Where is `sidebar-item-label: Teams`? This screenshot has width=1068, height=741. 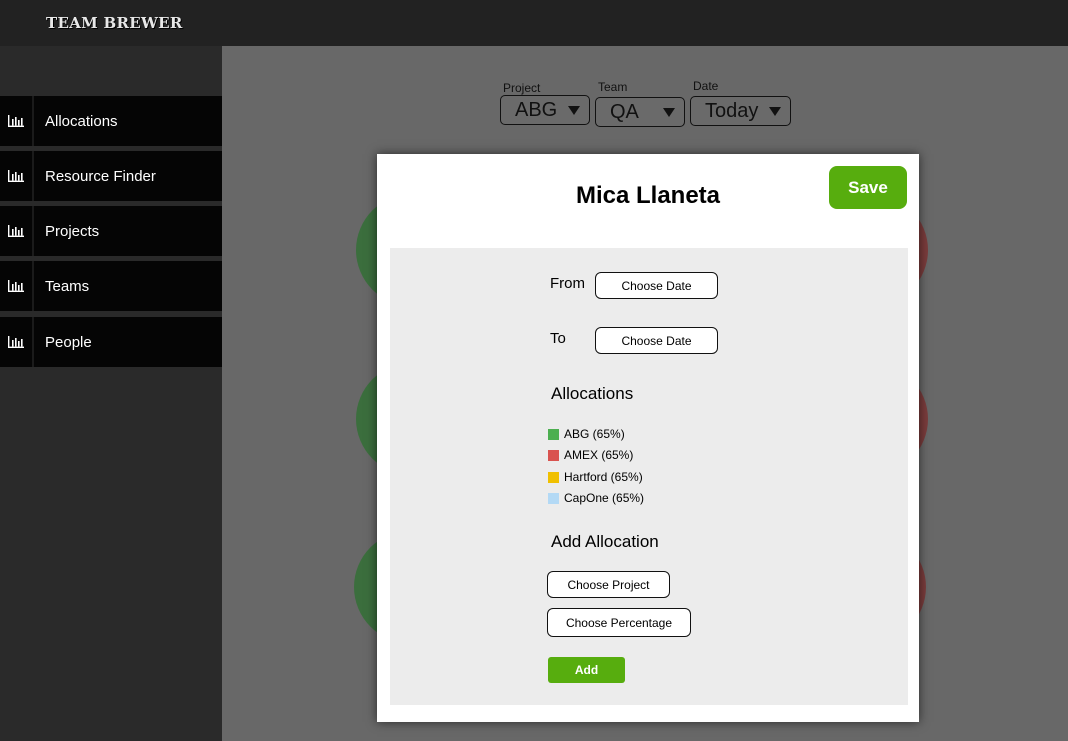
sidebar-item-label: Teams is located at coordinates (67, 286).